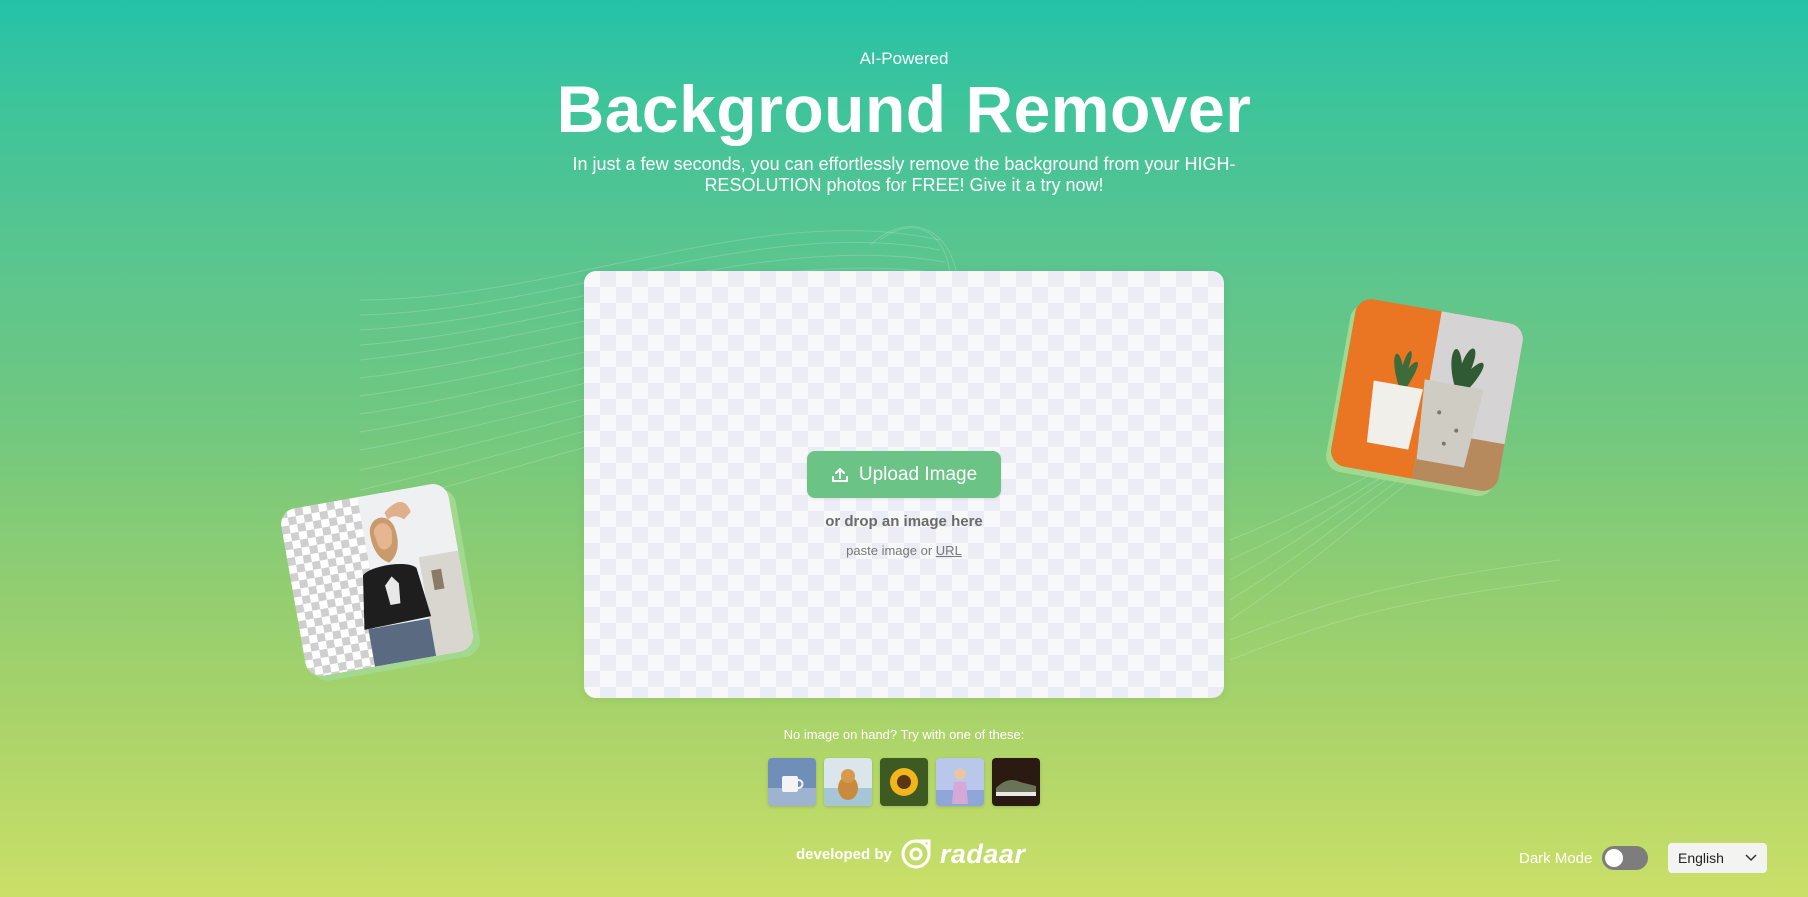 This screenshot has height=897, width=1808. I want to click on mug-thumbnail, so click(792, 782).